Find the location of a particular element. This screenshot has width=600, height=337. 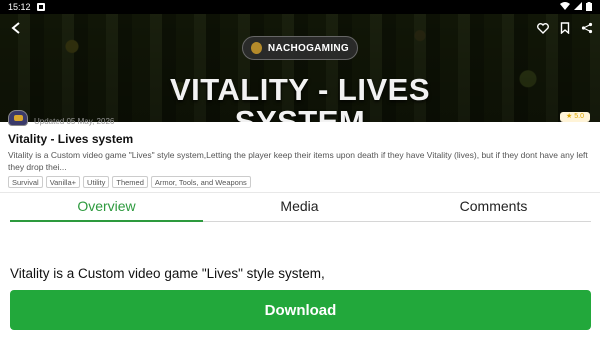

hero-title-line1: VITALITY - LIVES is located at coordinates (300, 89).